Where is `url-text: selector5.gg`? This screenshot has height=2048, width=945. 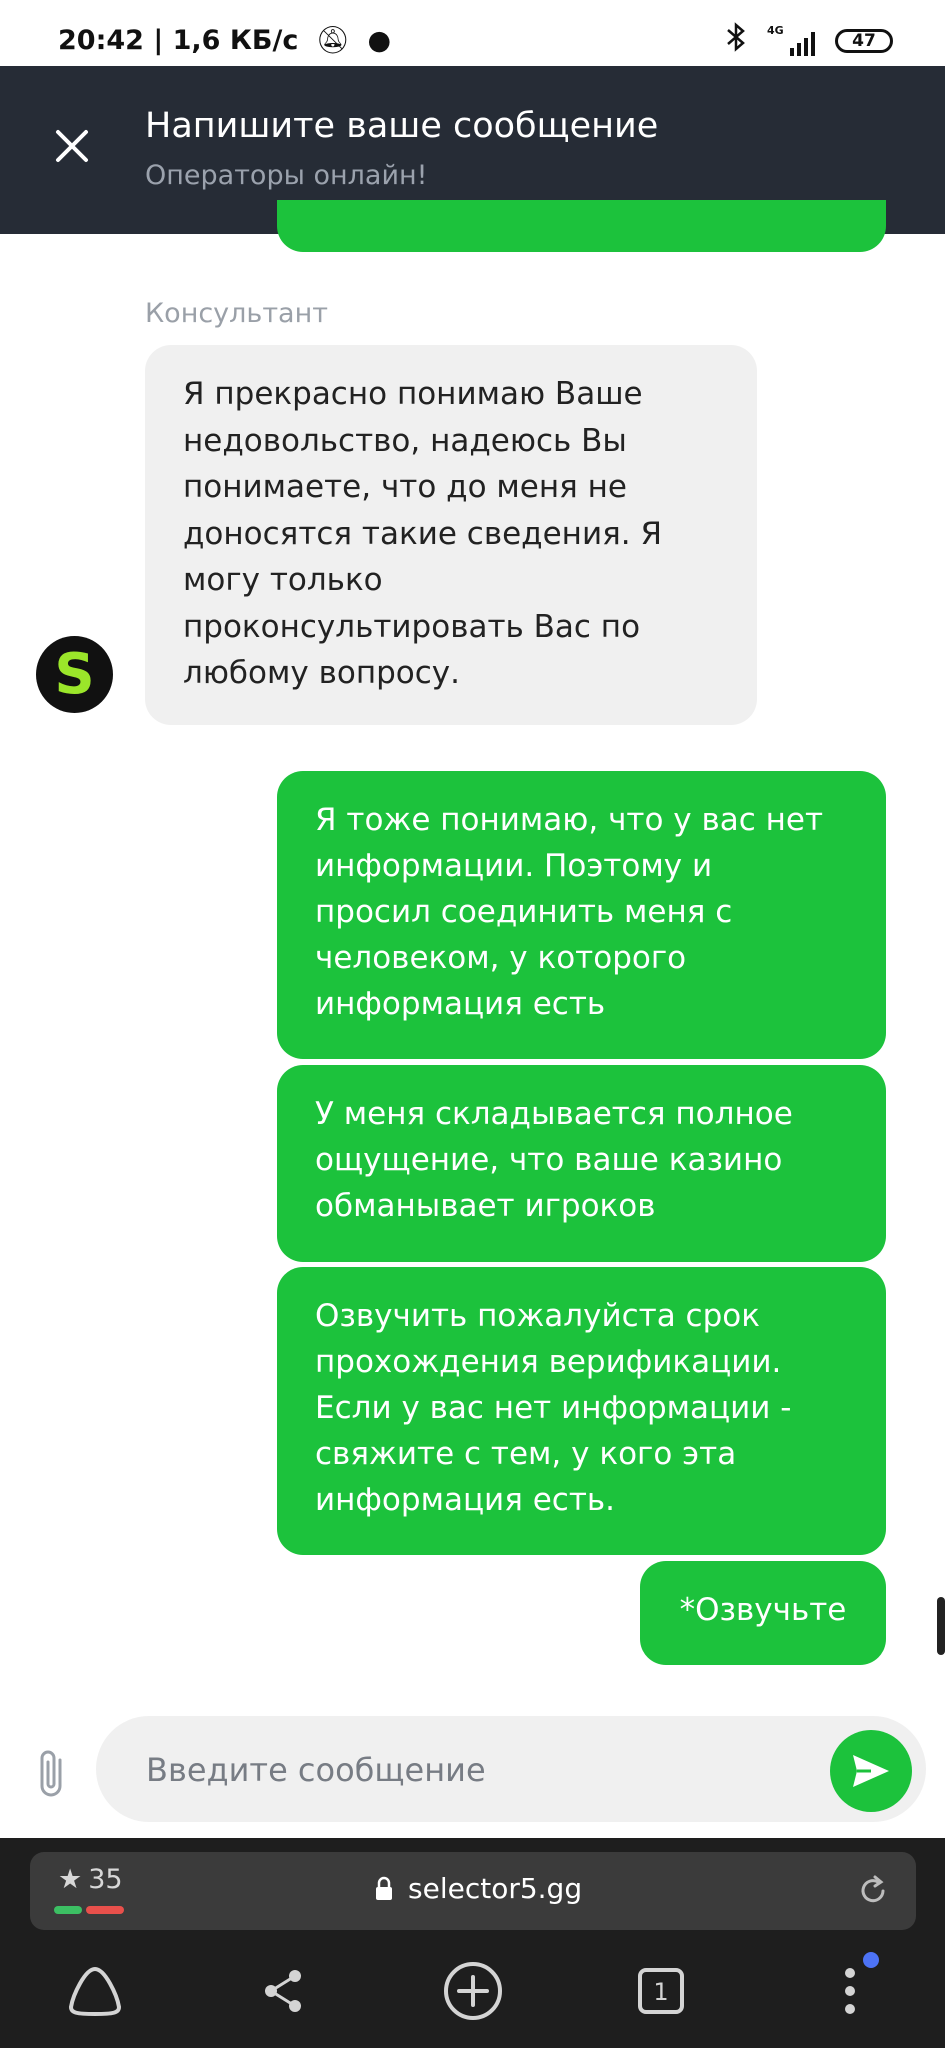
url-text: selector5.gg is located at coordinates (495, 1888).